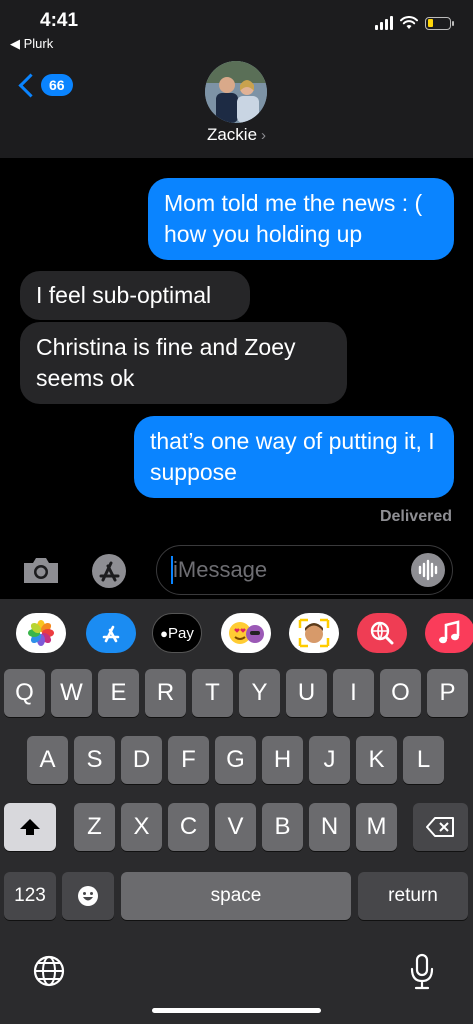 The image size is (473, 1024). Describe the element at coordinates (439, 23) in the screenshot. I see `battery-icon` at that location.